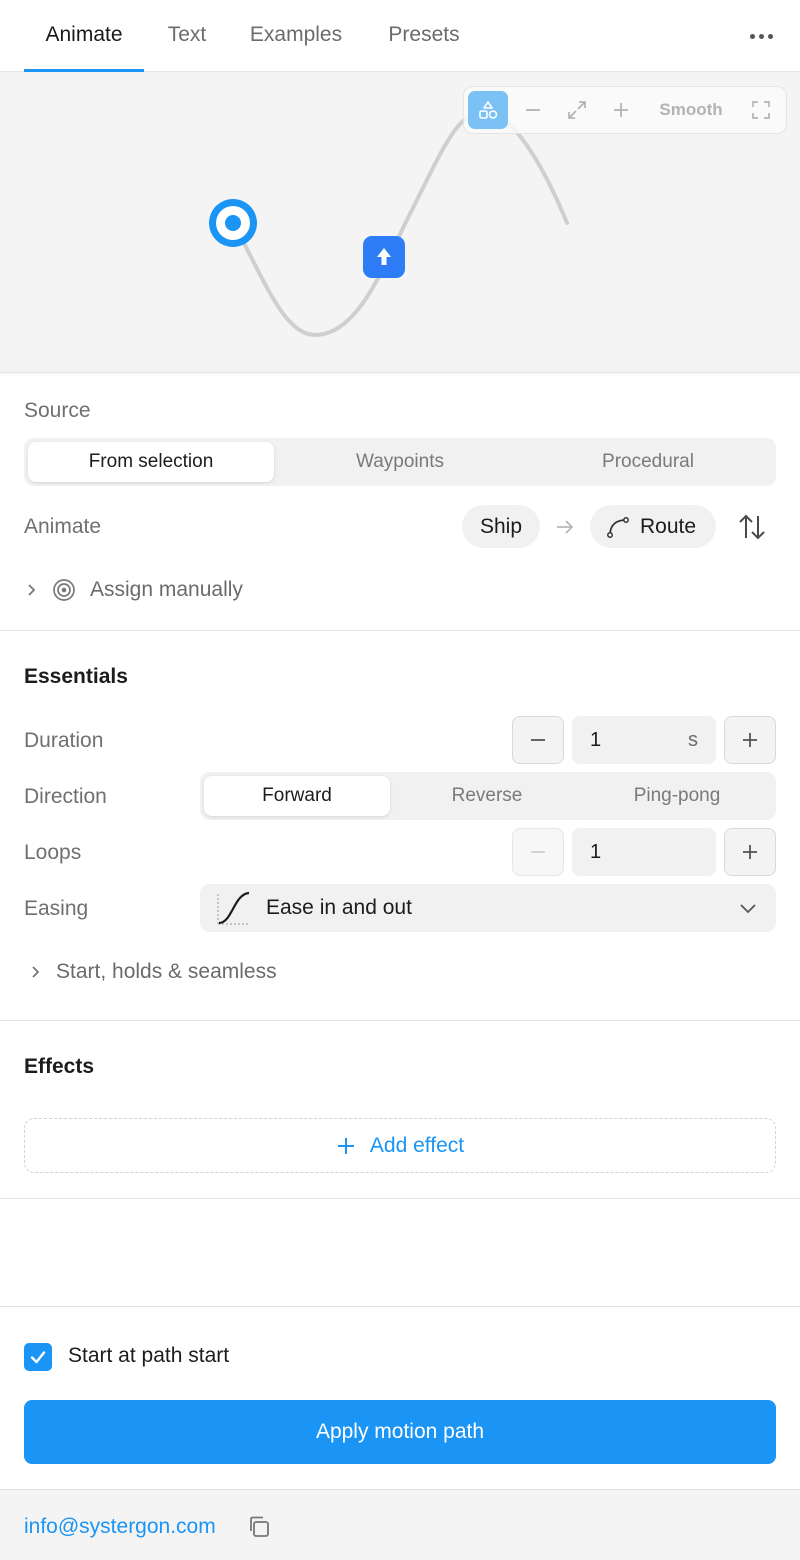 The image size is (800, 1560). Describe the element at coordinates (644, 852) in the screenshot. I see `loops-input: 1` at that location.